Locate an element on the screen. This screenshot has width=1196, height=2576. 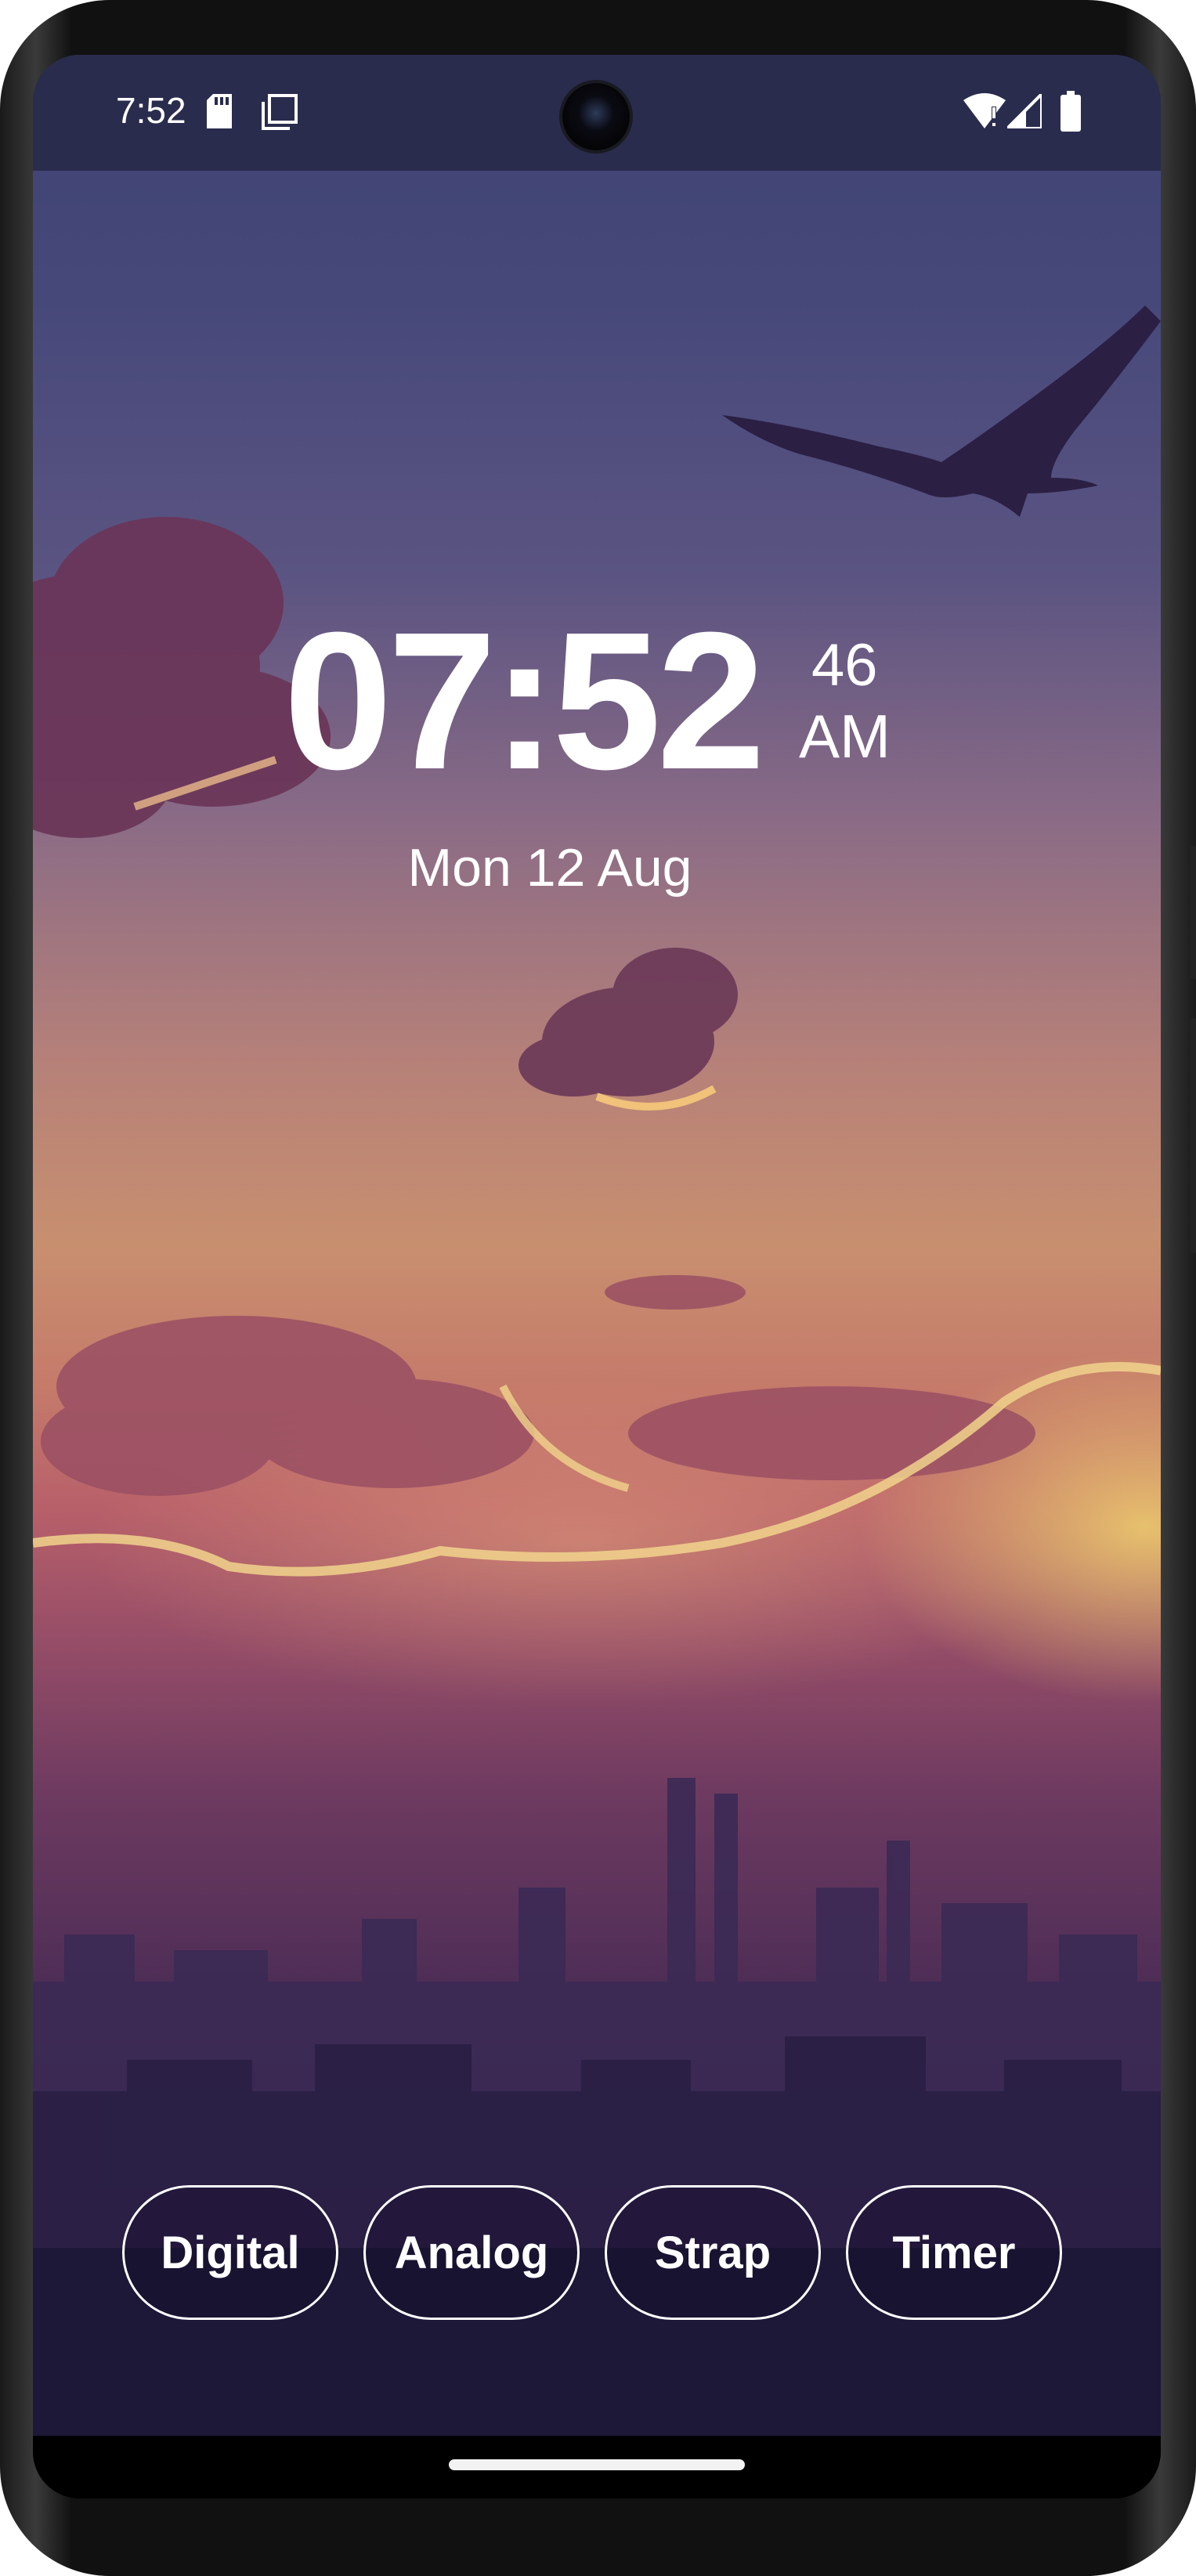
clock-seconds: 46 is located at coordinates (844, 665).